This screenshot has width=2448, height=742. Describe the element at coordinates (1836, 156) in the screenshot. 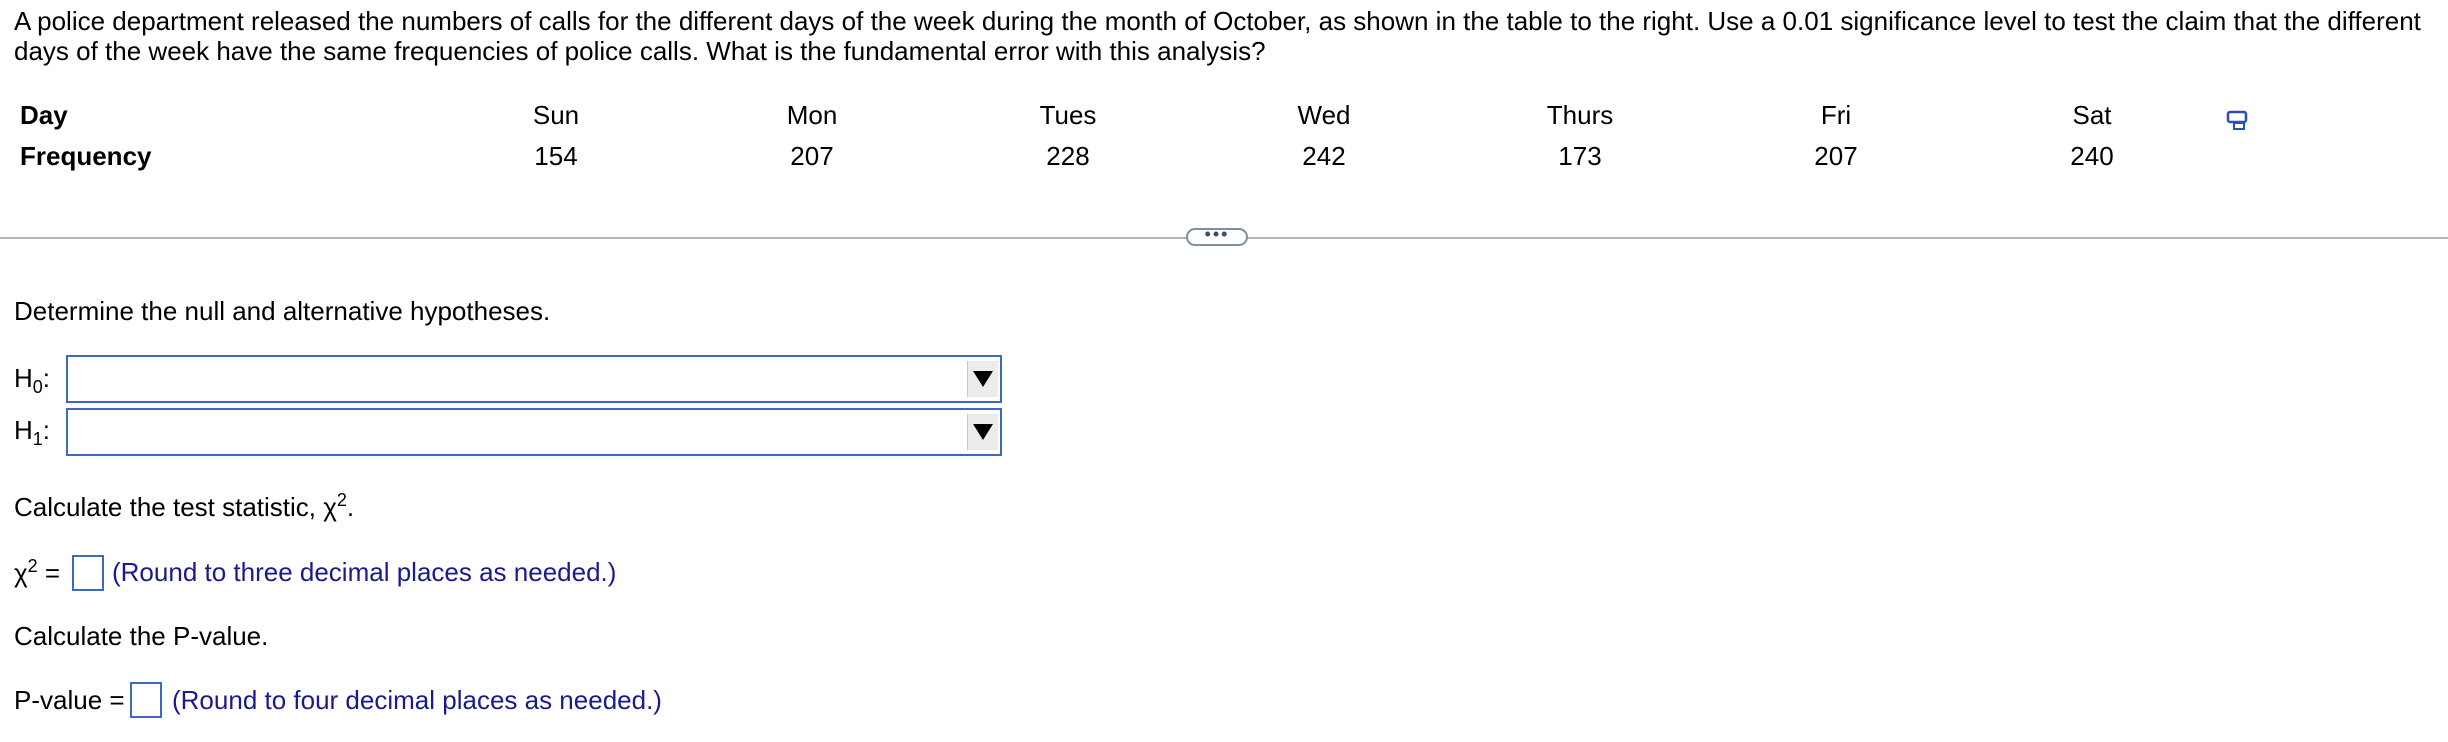

I see `freq-fri: 207` at that location.